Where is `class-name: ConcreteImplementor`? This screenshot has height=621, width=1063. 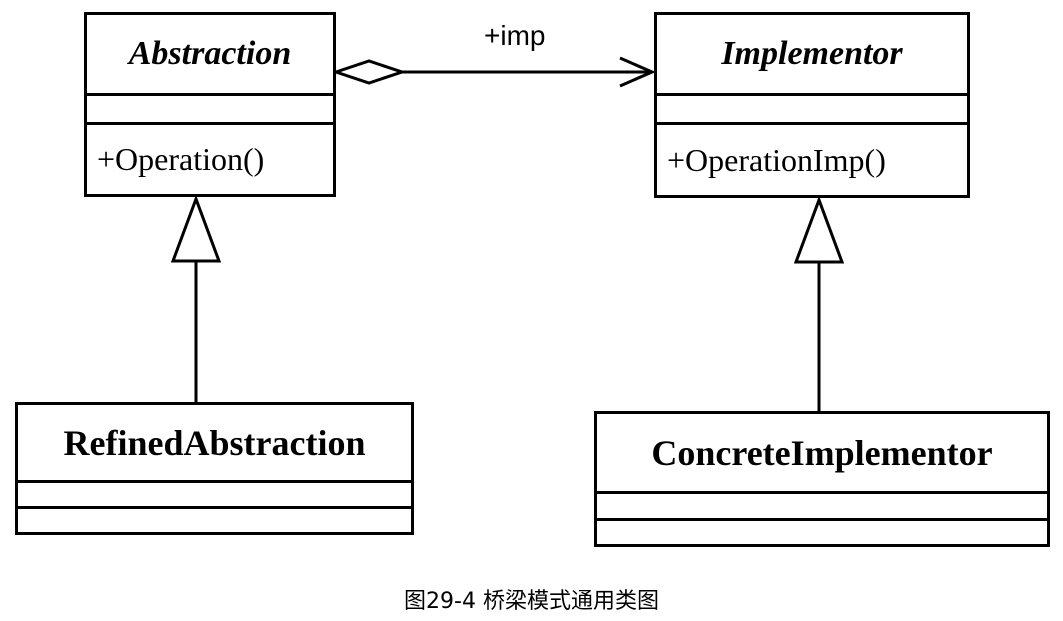
class-name: ConcreteImplementor is located at coordinates (822, 452).